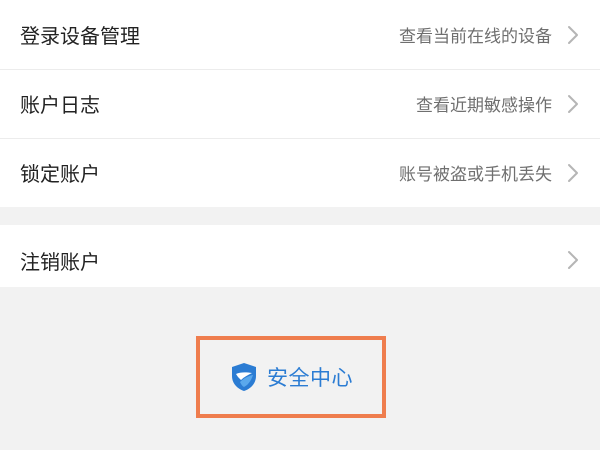 This screenshot has height=450, width=600. I want to click on security-center-link: 安全中心, so click(291, 377).